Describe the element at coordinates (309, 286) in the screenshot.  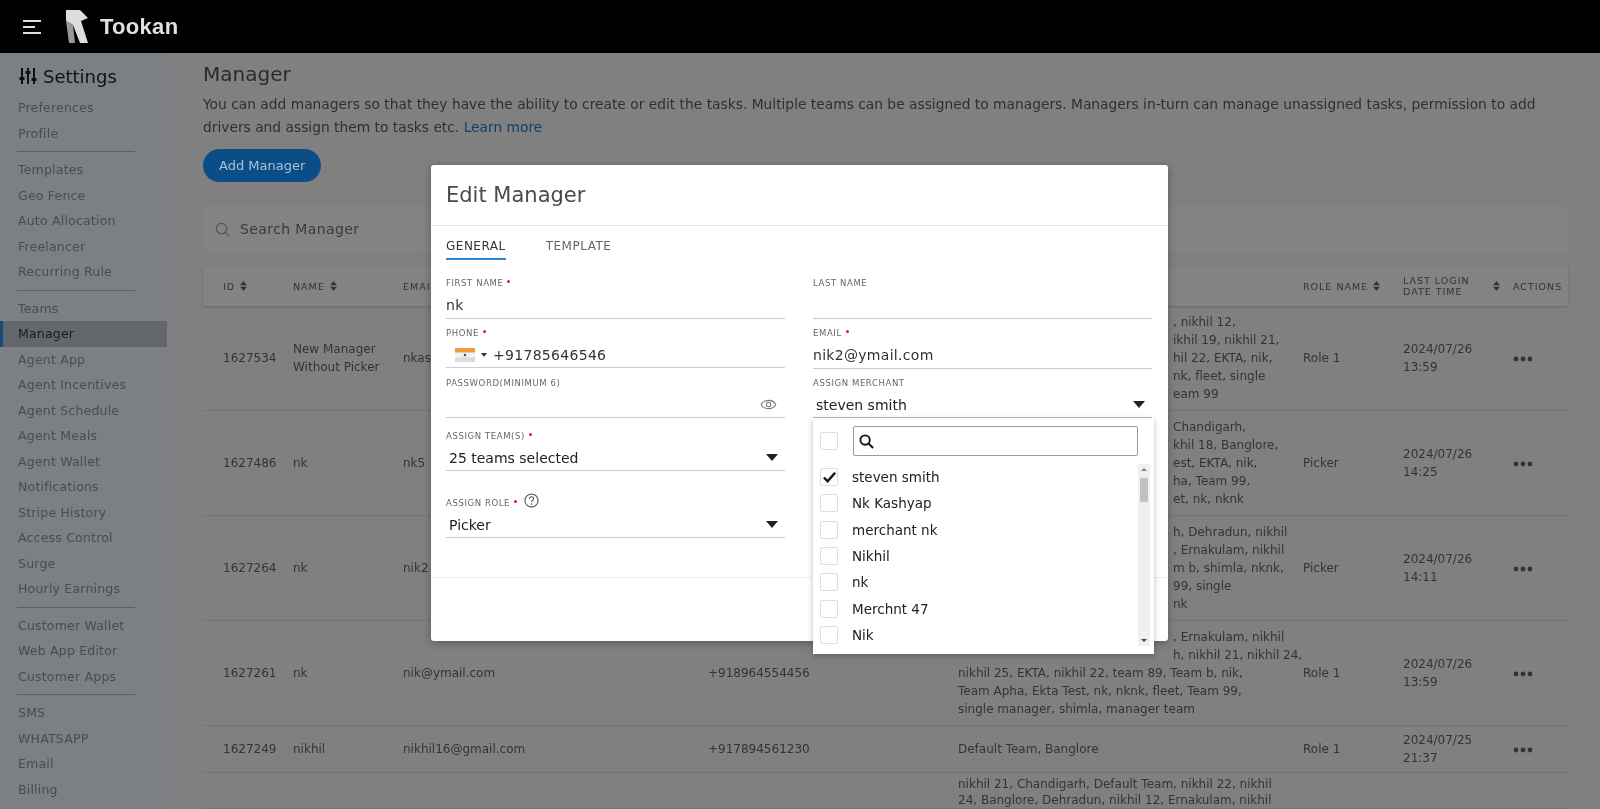
I see `column-header: NAME` at that location.